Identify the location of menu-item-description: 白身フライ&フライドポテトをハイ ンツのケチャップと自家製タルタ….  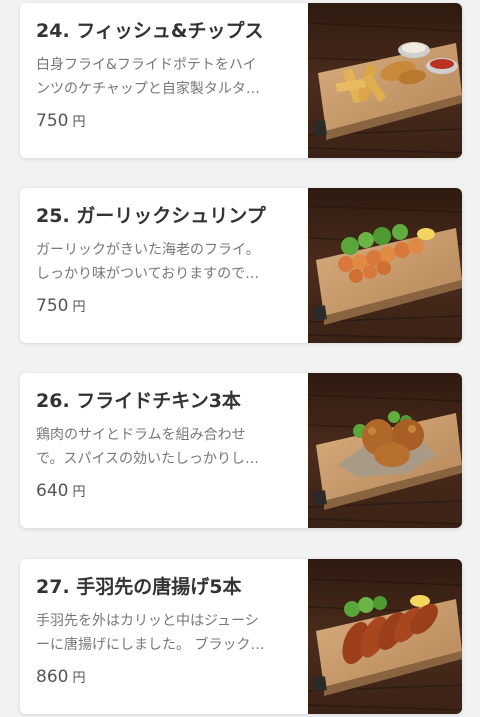
(167, 77).